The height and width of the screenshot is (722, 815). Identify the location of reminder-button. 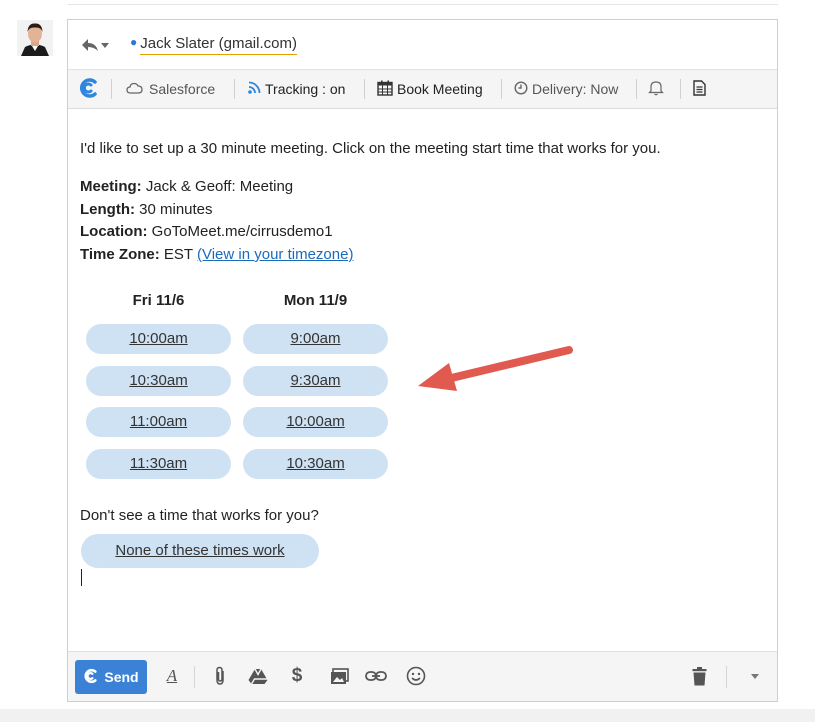
(656, 89).